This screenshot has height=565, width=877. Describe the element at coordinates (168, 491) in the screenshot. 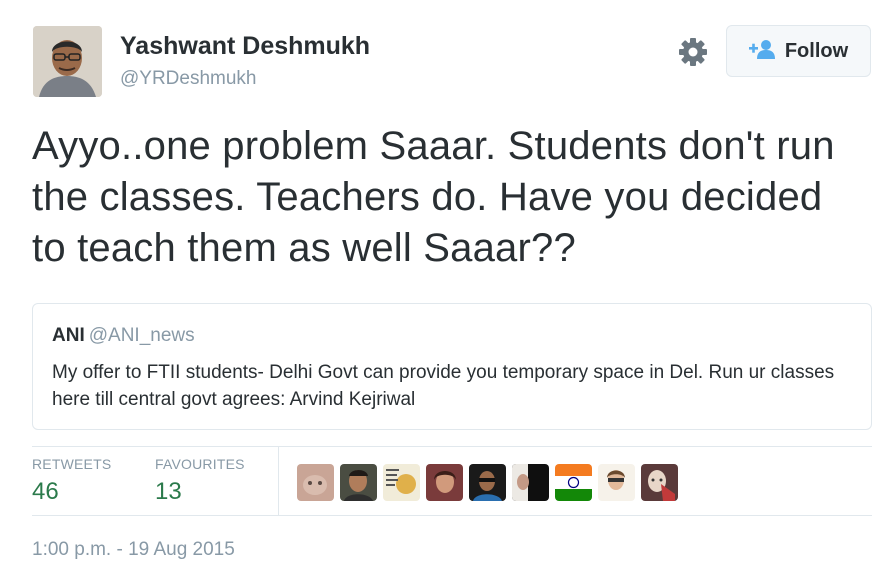

I see `favourites-count: 13` at that location.